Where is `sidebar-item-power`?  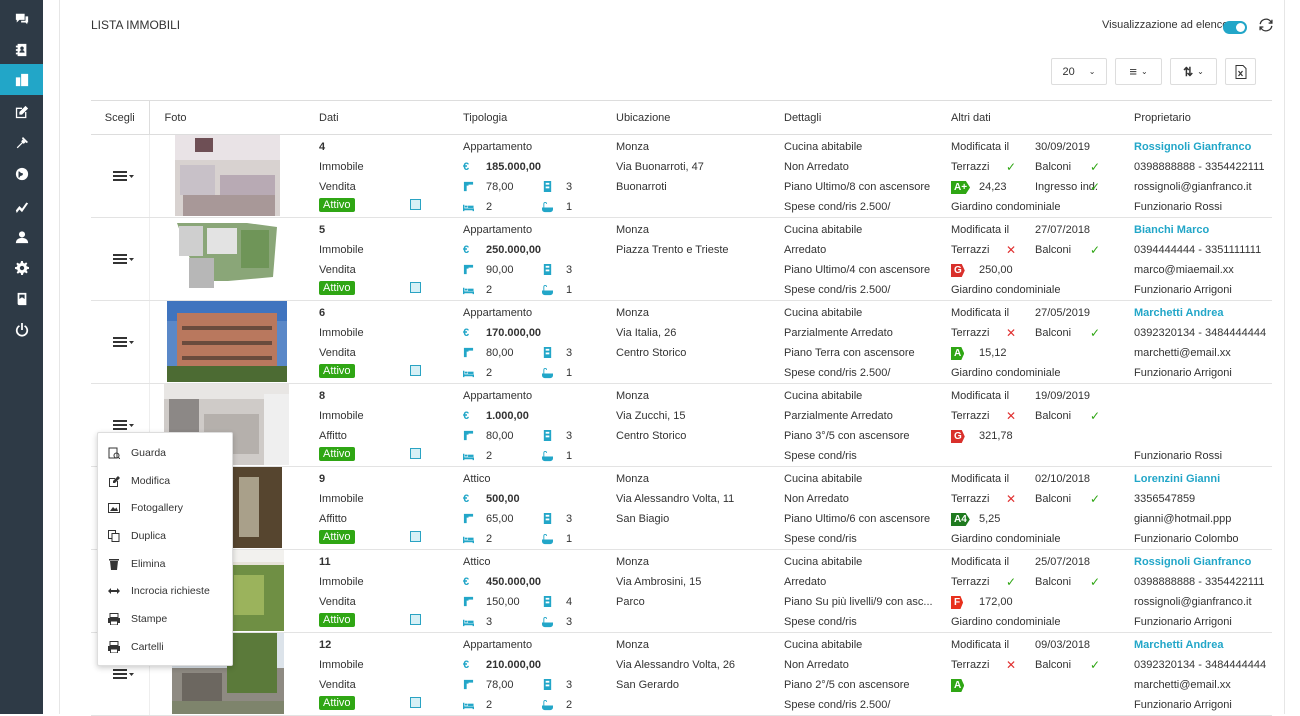
sidebar-item-power is located at coordinates (21, 329).